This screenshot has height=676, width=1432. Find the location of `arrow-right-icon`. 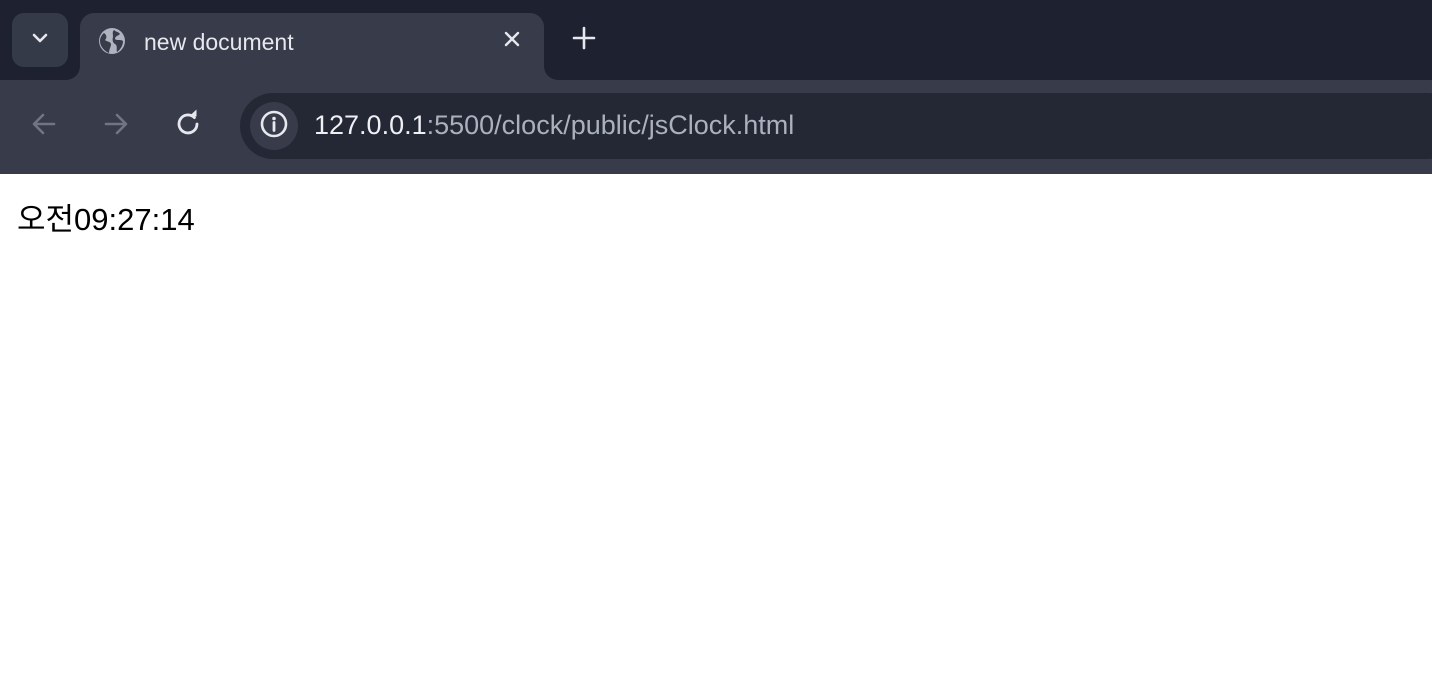

arrow-right-icon is located at coordinates (116, 126).